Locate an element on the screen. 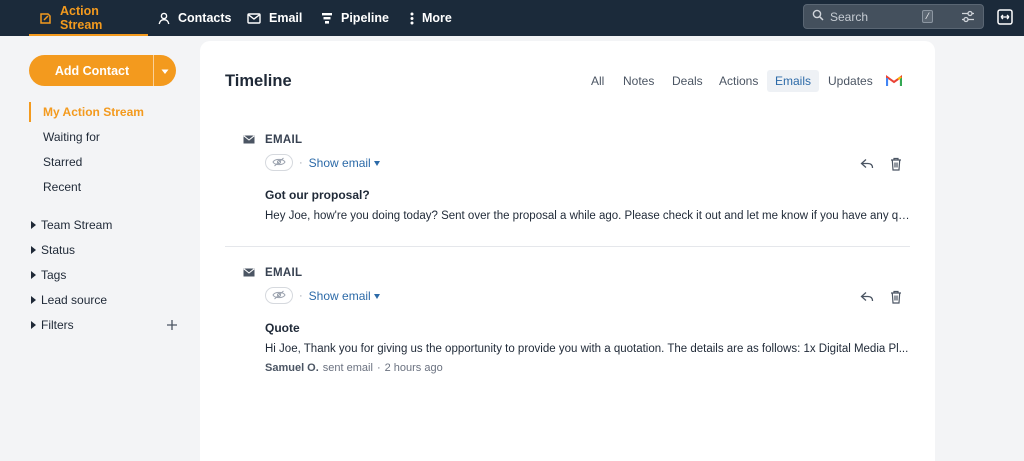 Image resolution: width=1024 pixels, height=461 pixels. add-contact-button: Add Contact is located at coordinates (102, 70).